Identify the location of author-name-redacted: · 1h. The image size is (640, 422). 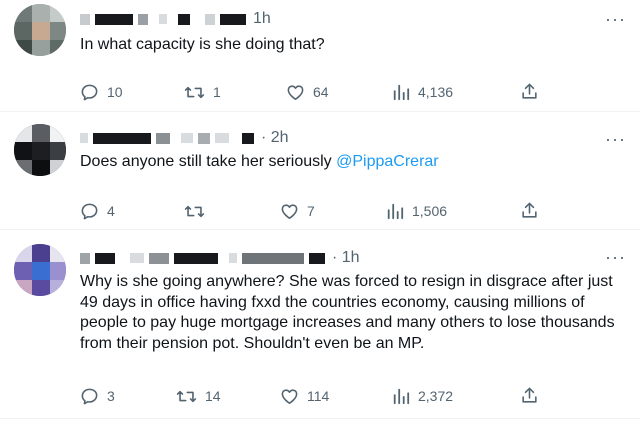
(220, 258).